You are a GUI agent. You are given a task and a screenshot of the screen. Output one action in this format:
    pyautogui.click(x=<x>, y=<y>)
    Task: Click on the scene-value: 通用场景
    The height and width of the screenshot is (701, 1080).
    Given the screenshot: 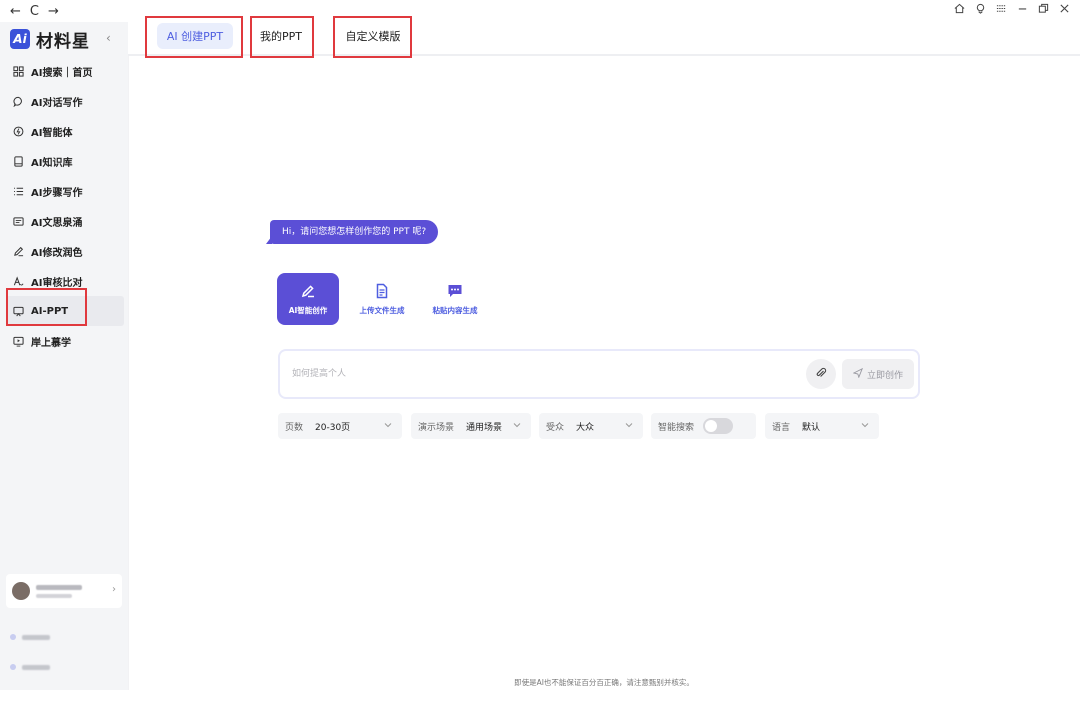 What is the action you would take?
    pyautogui.click(x=484, y=427)
    